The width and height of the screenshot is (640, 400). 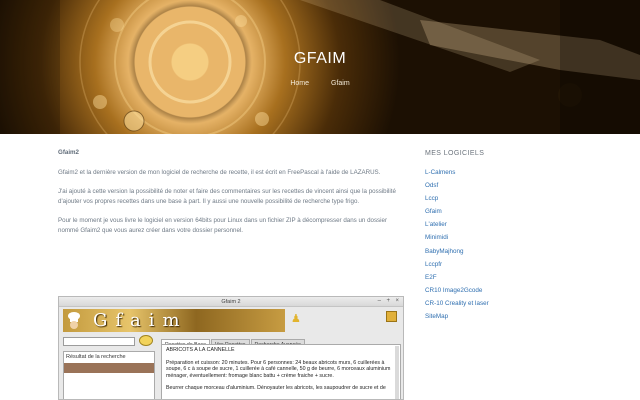 What do you see at coordinates (74, 320) in the screenshot?
I see `chef-icon` at bounding box center [74, 320].